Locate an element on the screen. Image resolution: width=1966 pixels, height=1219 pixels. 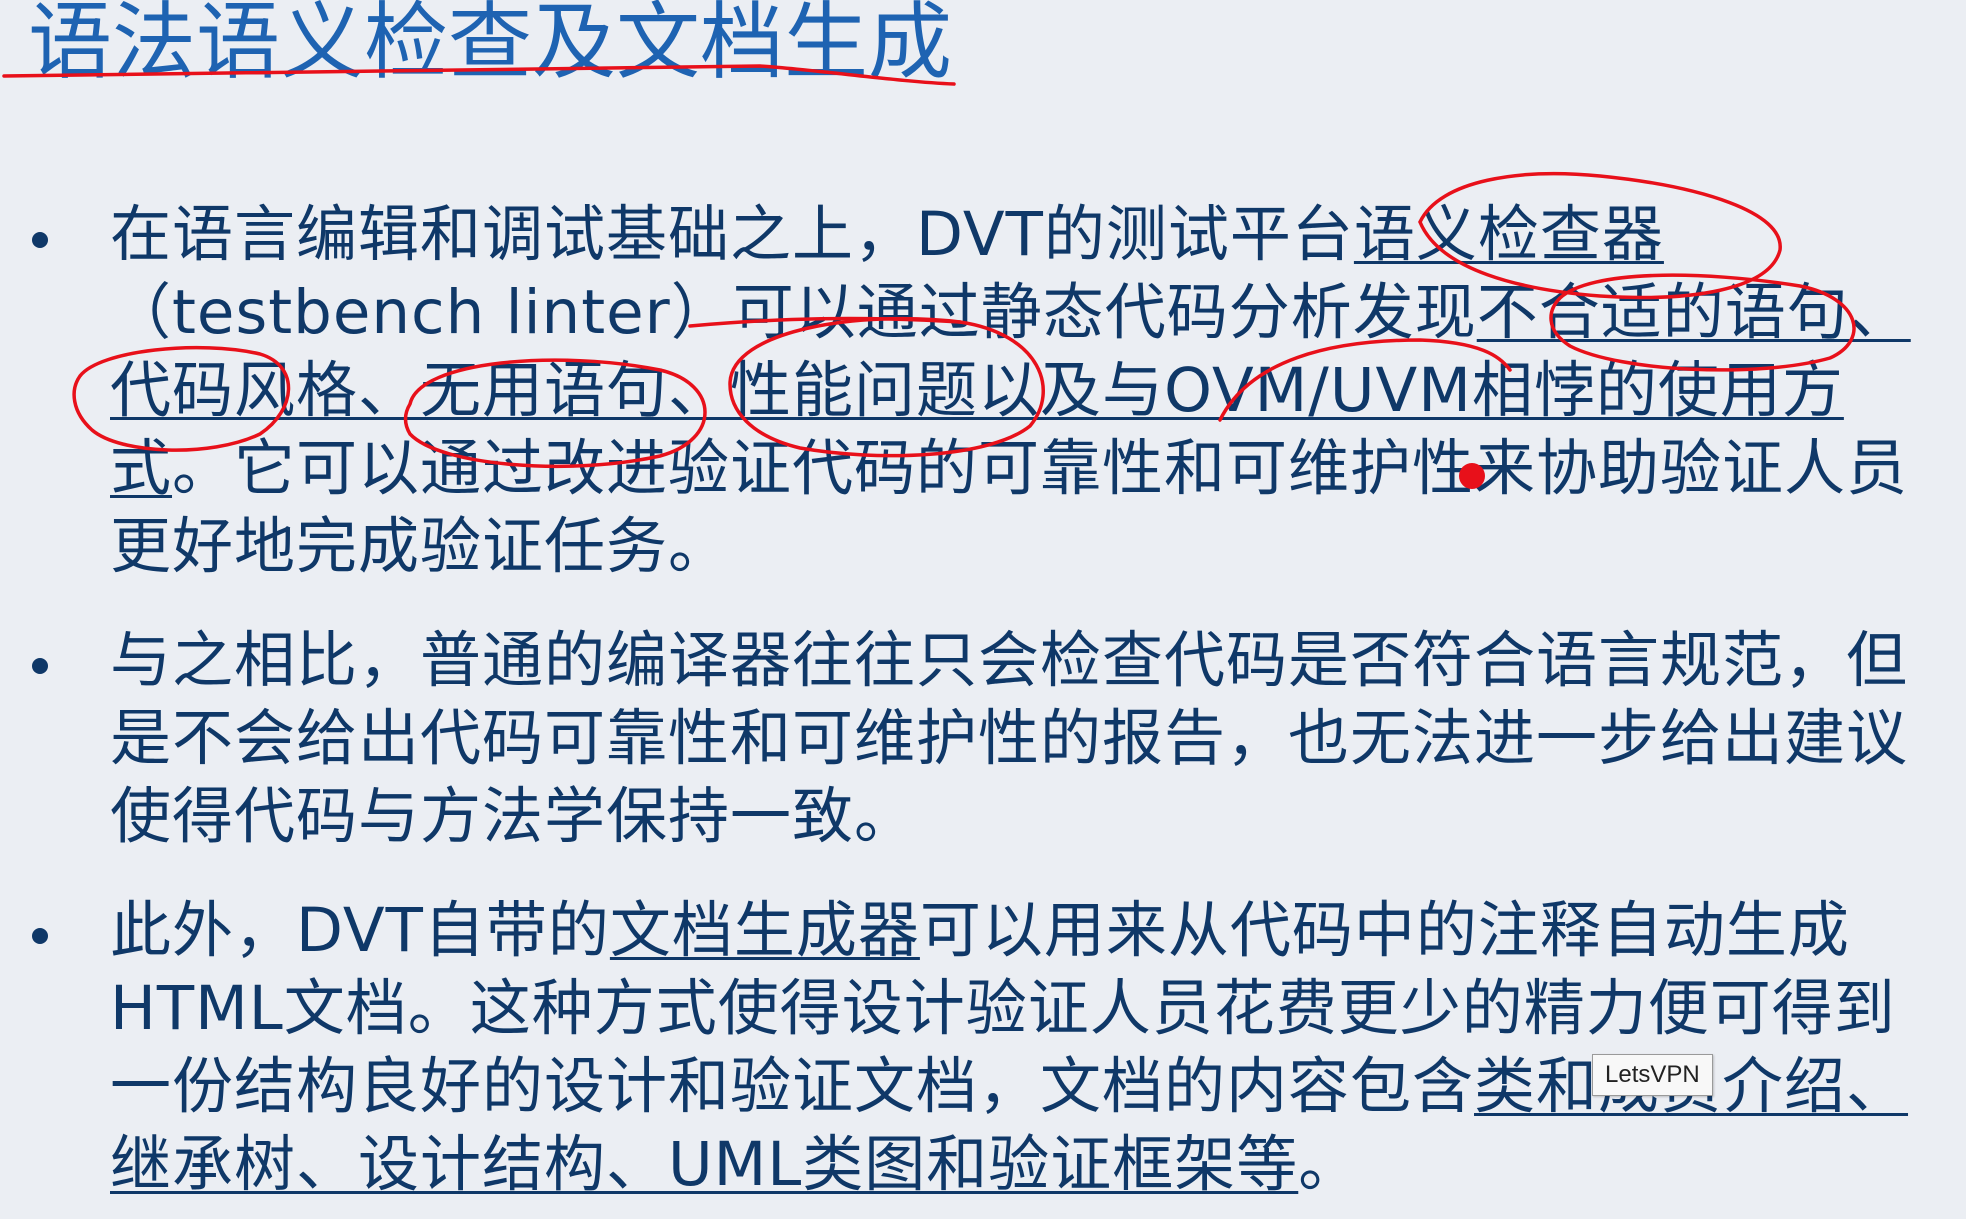
text-run: （testbench linter）可以通过静态代码分析发现 is located at coordinates (793, 312).